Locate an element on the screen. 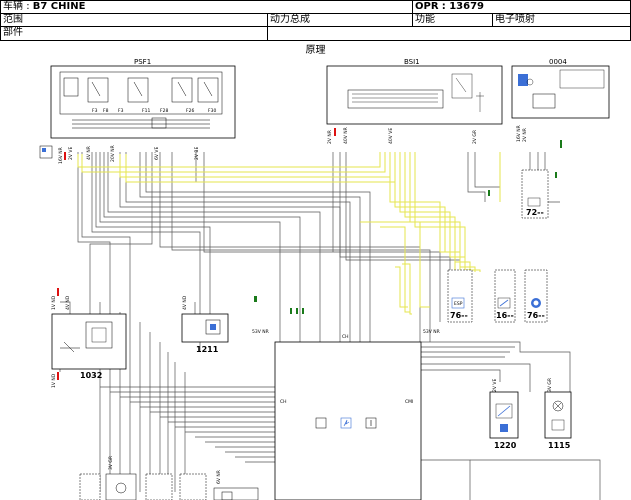 This screenshot has height=500, width=631. component-1220: 1220 is located at coordinates (504, 420).